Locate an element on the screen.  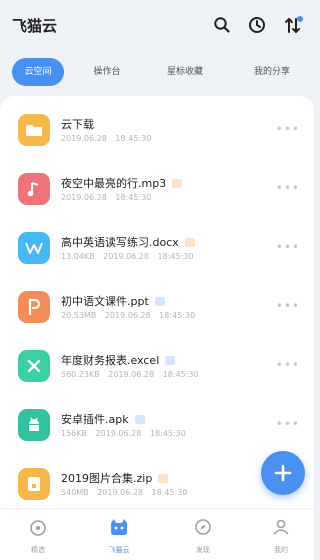
file-name: 高中英语读写练习.docx is located at coordinates (128, 242).